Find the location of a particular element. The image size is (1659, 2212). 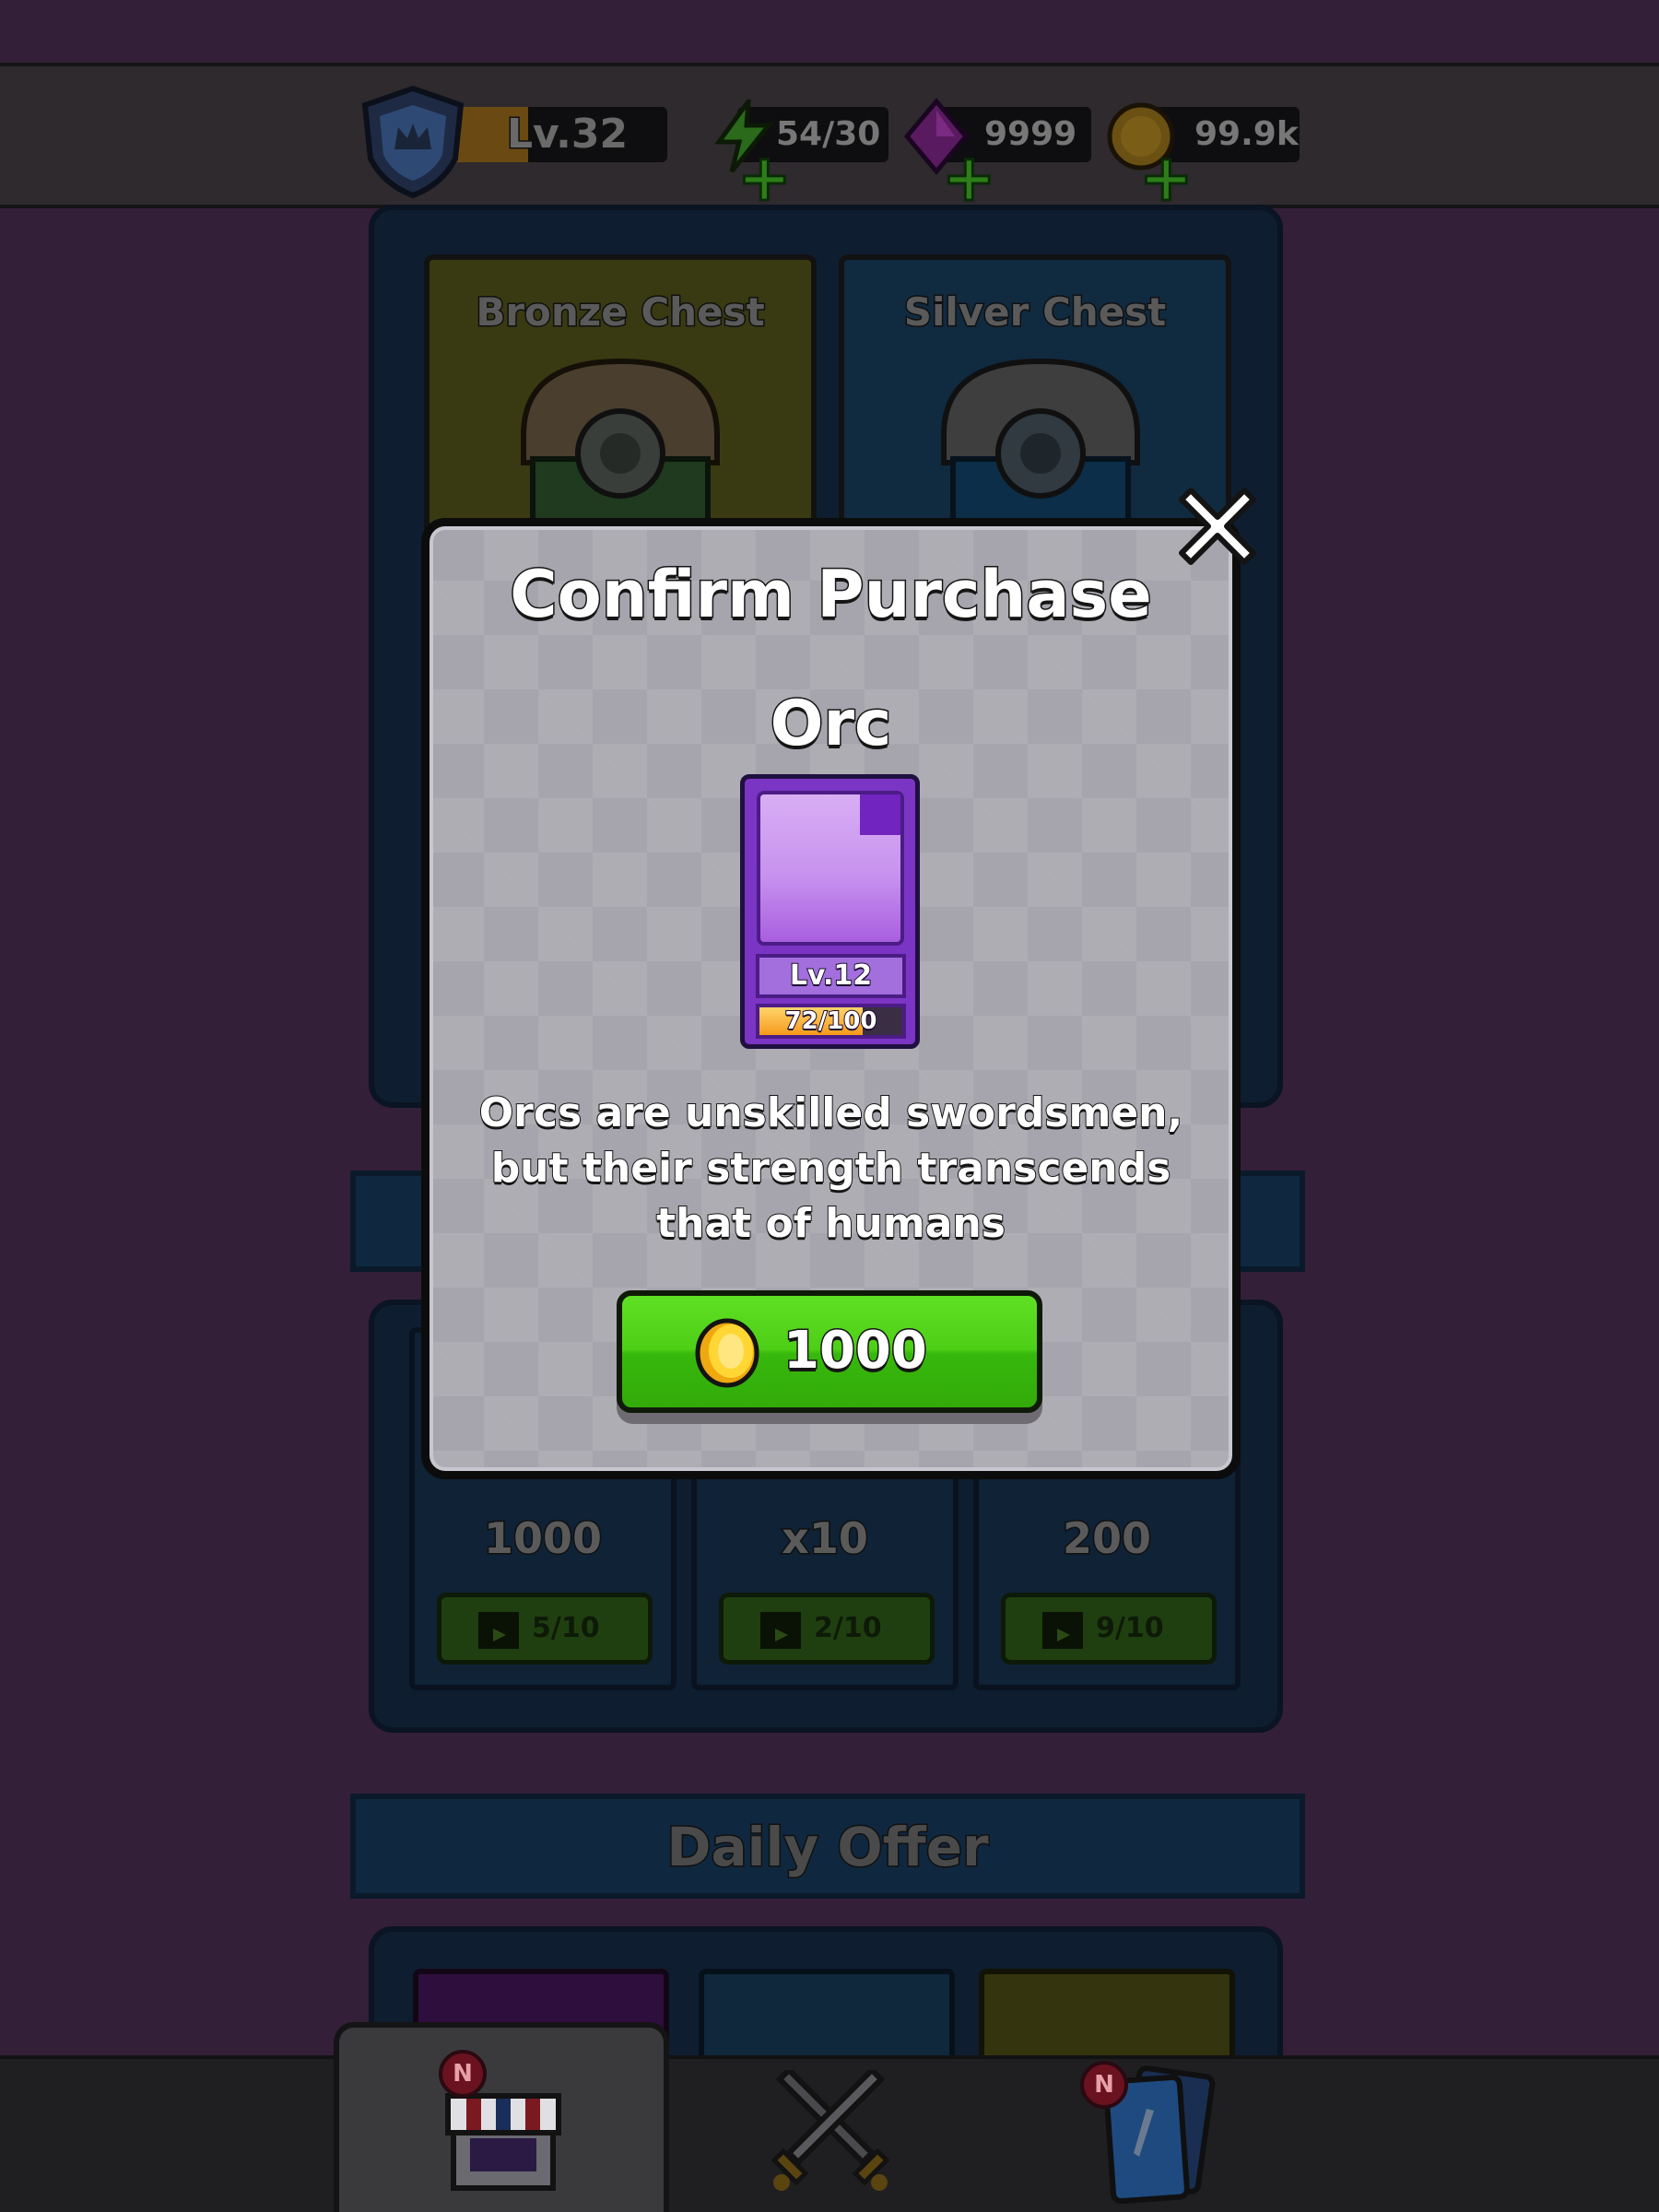

daily-offer-title: Daily Offer is located at coordinates (827, 1847).